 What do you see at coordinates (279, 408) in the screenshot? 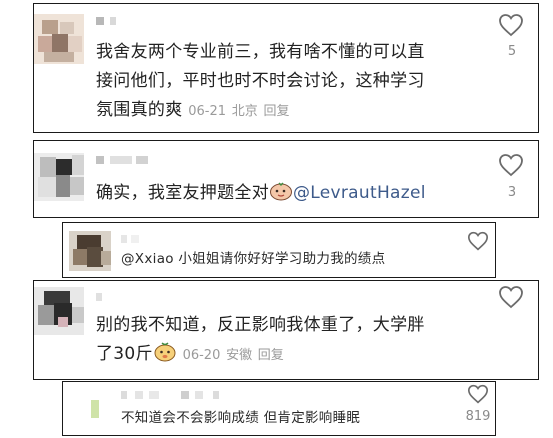
I see `reply-card: 不知道会不会影响成绩 但肯定影响睡眠 819` at bounding box center [279, 408].